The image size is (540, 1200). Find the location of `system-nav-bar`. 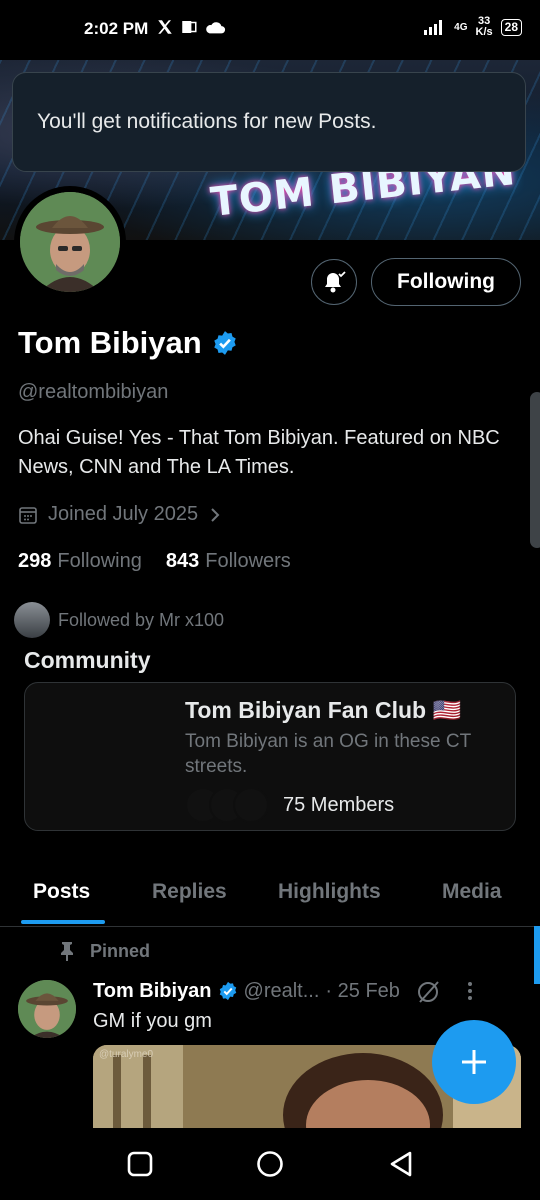

system-nav-bar is located at coordinates (270, 1164).